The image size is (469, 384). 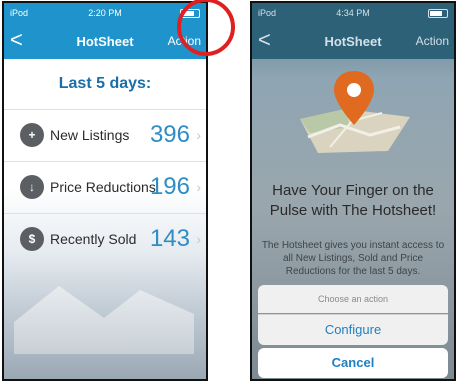 I want to click on home-plus-icon: +, so click(x=32, y=135).